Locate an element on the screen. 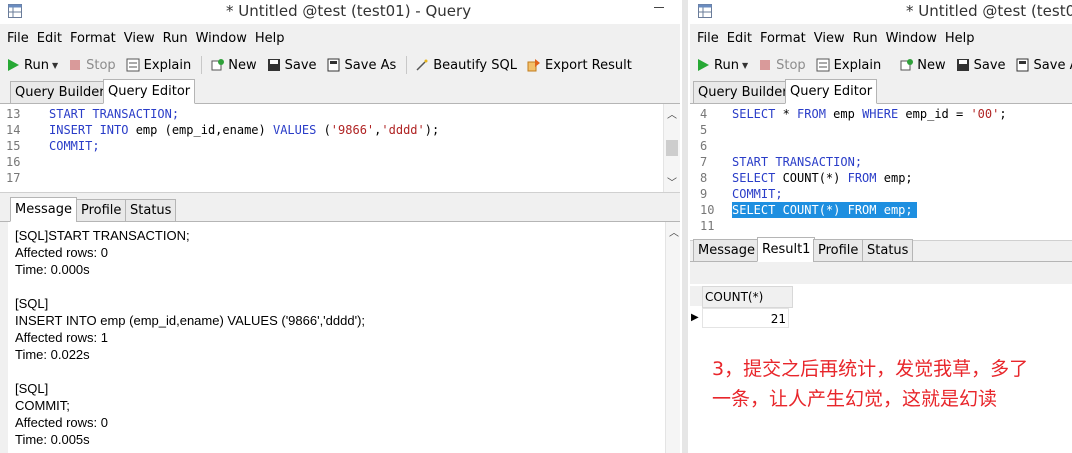 Image resolution: width=1072 pixels, height=453 pixels. message-line: [SQL] is located at coordinates (32, 303).